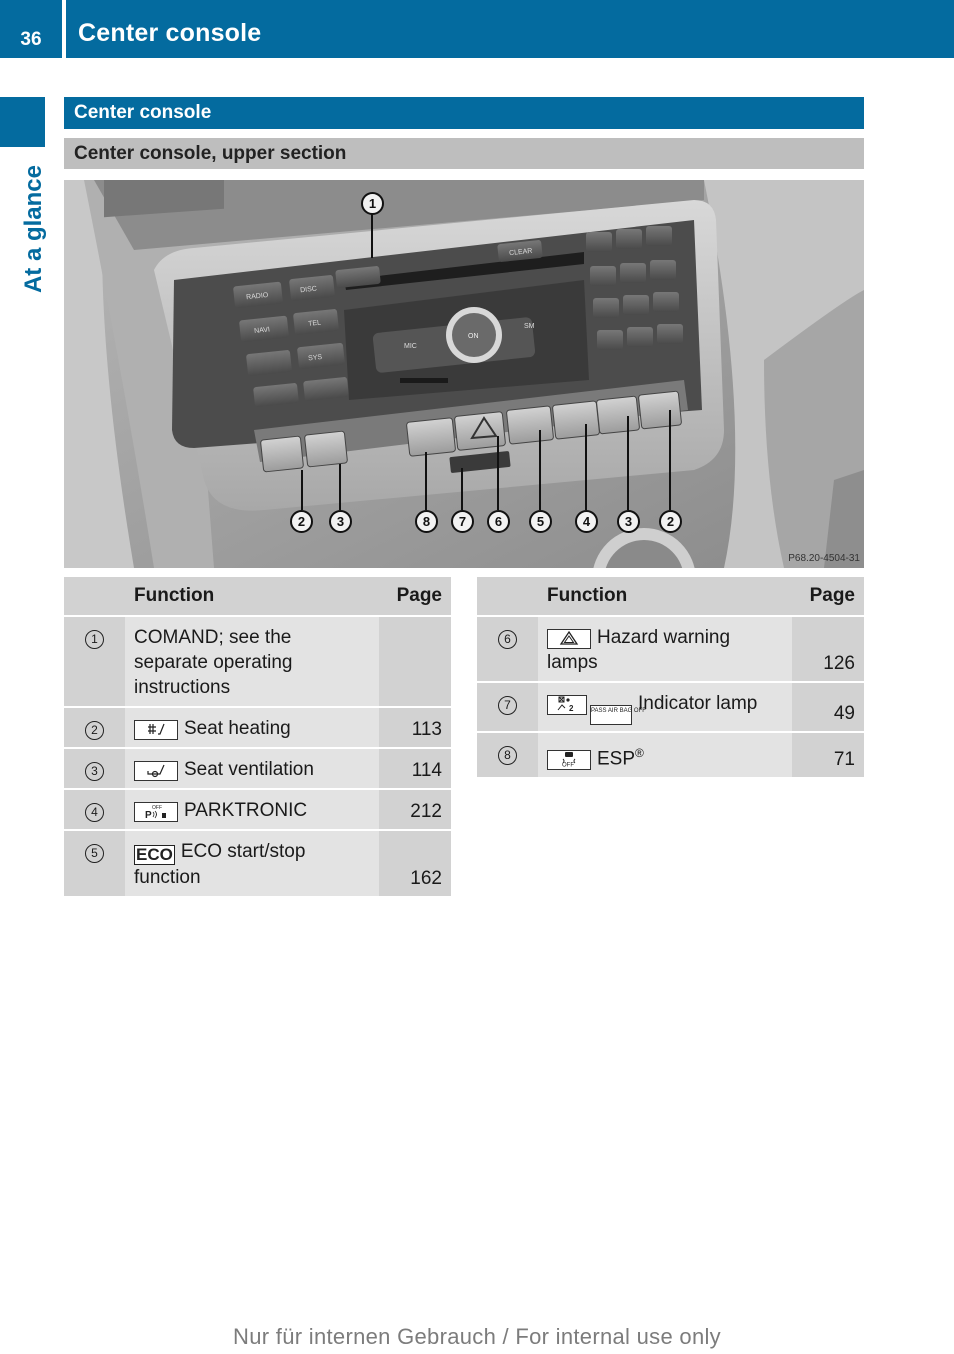  I want to click on function-text: ESP, so click(616, 759).